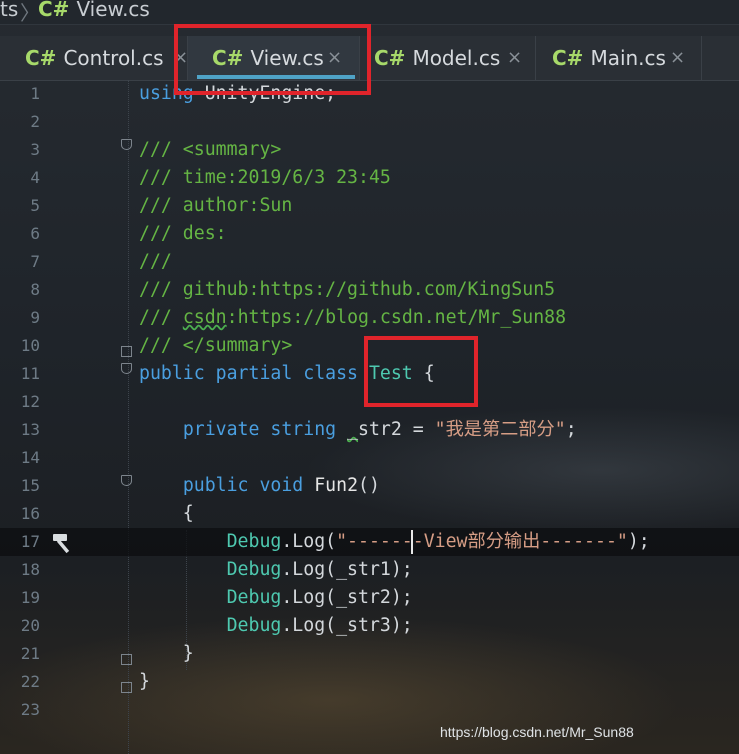 This screenshot has width=739, height=754. What do you see at coordinates (347, 290) in the screenshot?
I see `code-text: /// github:https://github.com/KingSun5` at bounding box center [347, 290].